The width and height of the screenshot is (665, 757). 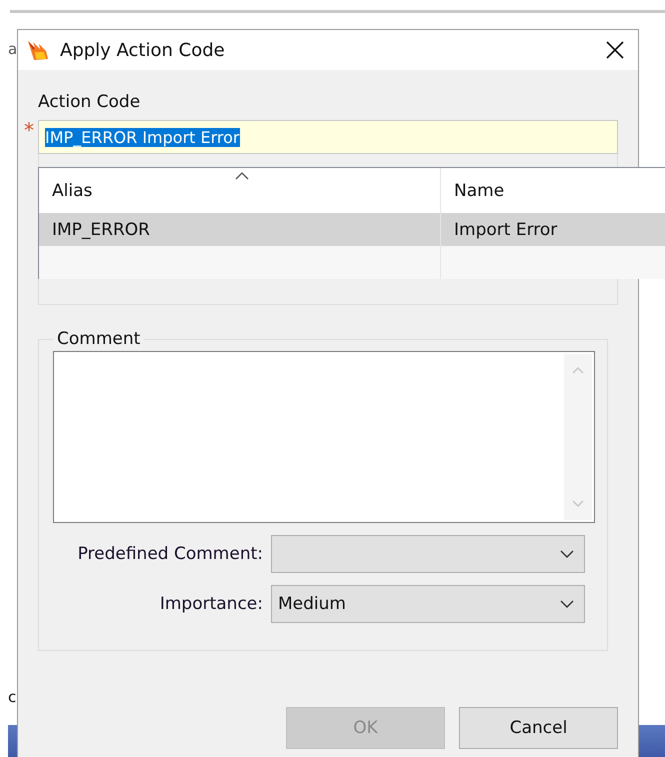 What do you see at coordinates (242, 176) in the screenshot?
I see `sort-icon` at bounding box center [242, 176].